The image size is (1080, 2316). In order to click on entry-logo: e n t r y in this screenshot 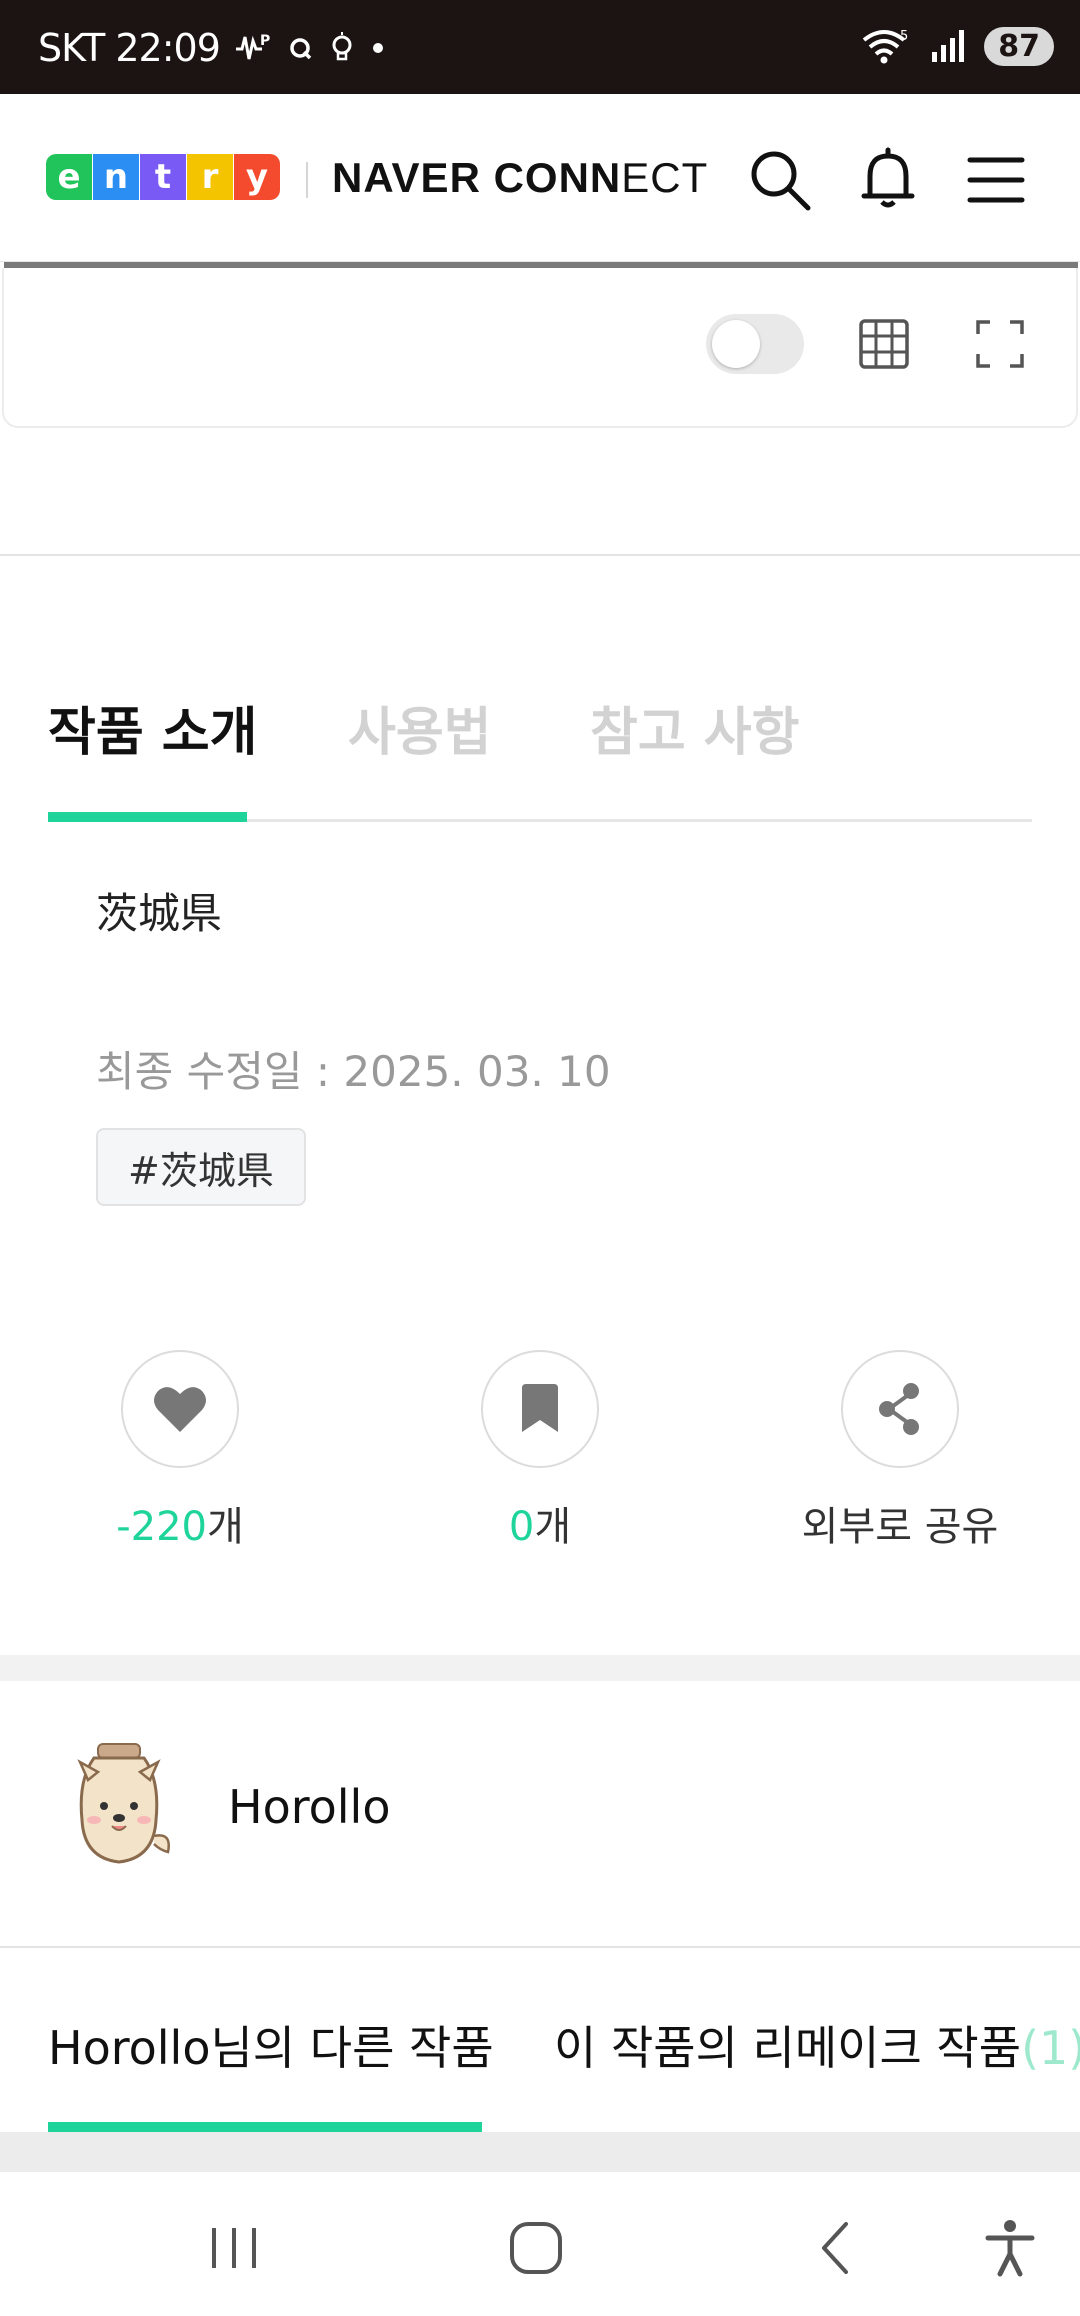, I will do `click(163, 177)`.